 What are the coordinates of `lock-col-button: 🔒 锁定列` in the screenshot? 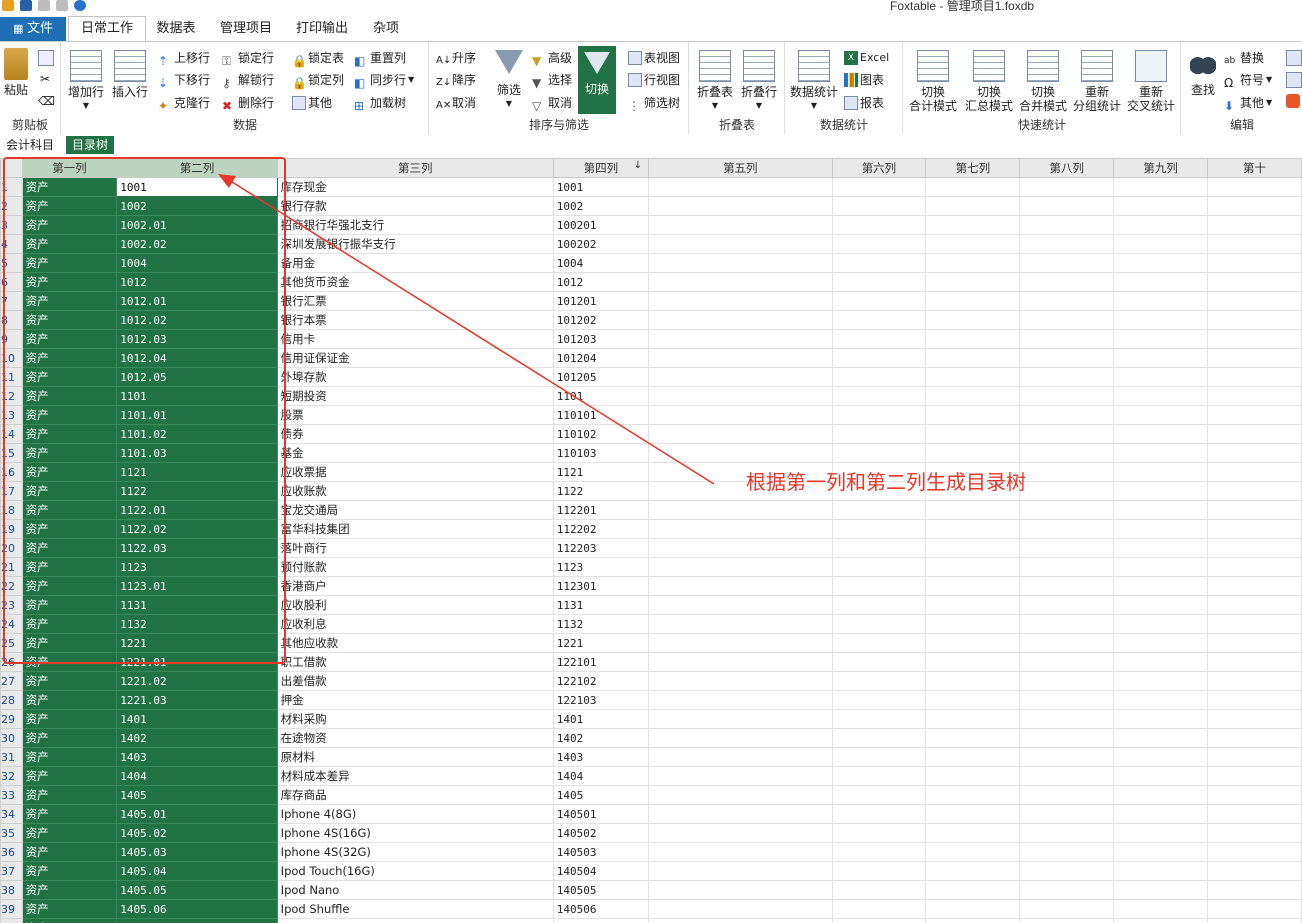 It's located at (318, 80).